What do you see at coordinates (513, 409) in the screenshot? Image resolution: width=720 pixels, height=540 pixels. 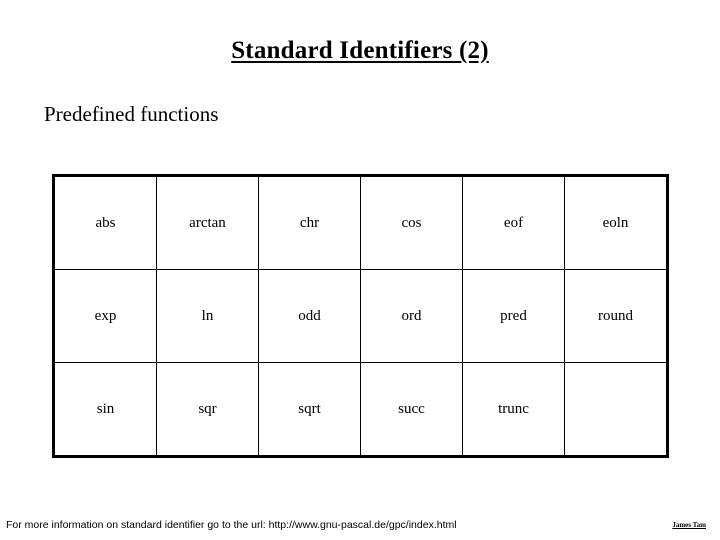 I see `table-cell-trunc: trunc` at bounding box center [513, 409].